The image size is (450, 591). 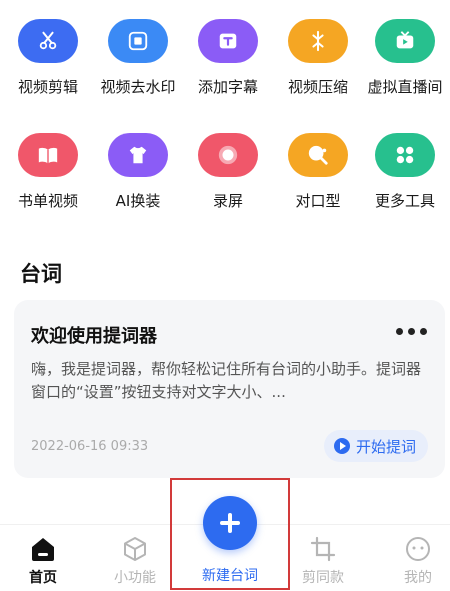 I want to click on crop-icon, so click(x=323, y=549).